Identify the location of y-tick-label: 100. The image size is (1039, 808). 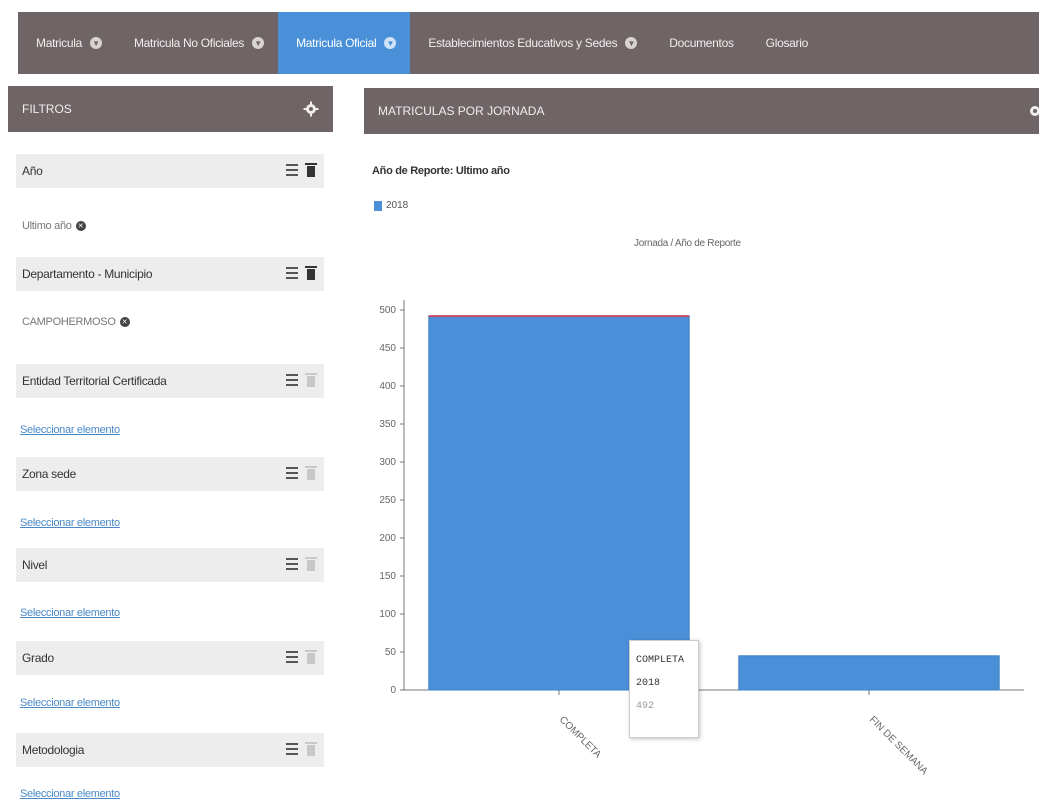
(387, 614).